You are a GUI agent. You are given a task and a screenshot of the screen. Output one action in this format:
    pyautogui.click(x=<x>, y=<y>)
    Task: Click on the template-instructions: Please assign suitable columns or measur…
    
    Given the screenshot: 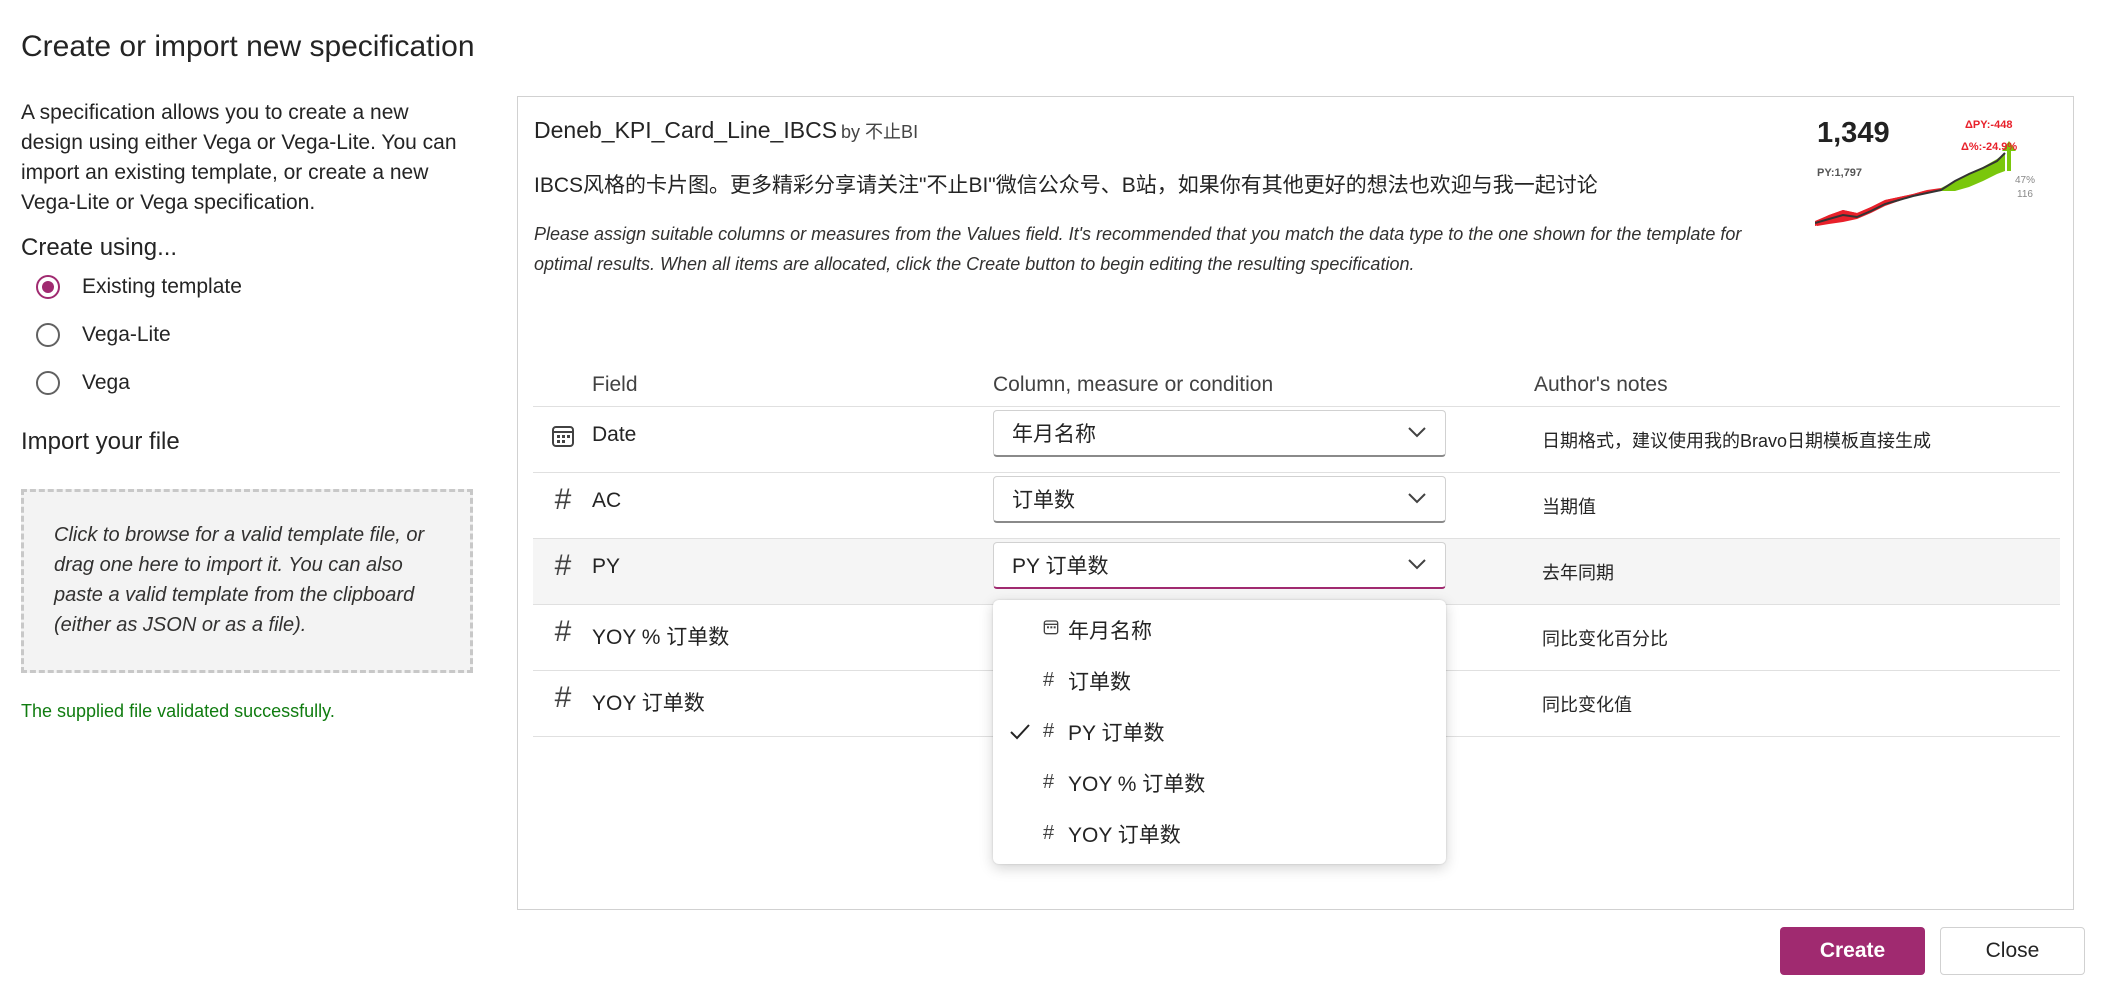 What is the action you would take?
    pyautogui.click(x=1138, y=249)
    